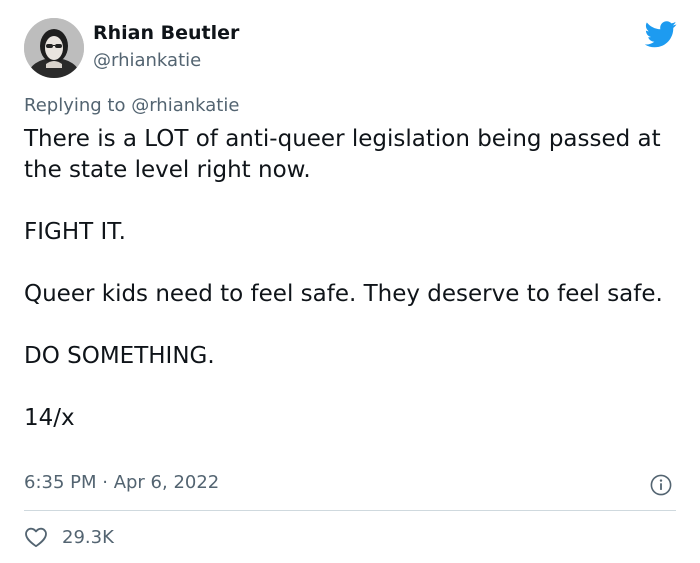 This screenshot has height=563, width=700. What do you see at coordinates (75, 232) in the screenshot?
I see `tweet-paragraph: FIGHT IT.` at bounding box center [75, 232].